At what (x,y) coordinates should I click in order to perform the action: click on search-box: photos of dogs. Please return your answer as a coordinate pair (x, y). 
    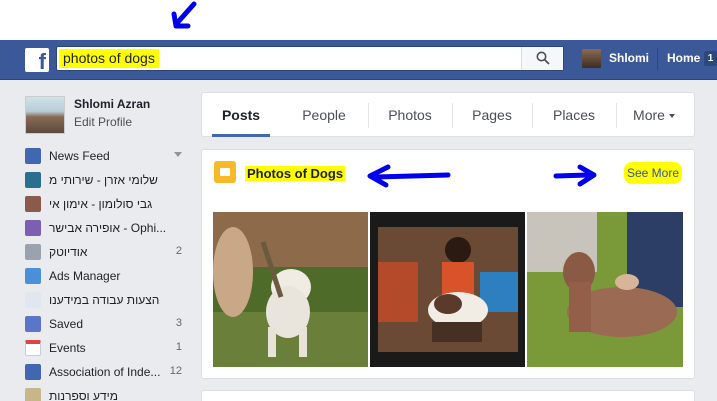
    Looking at the image, I should click on (310, 58).